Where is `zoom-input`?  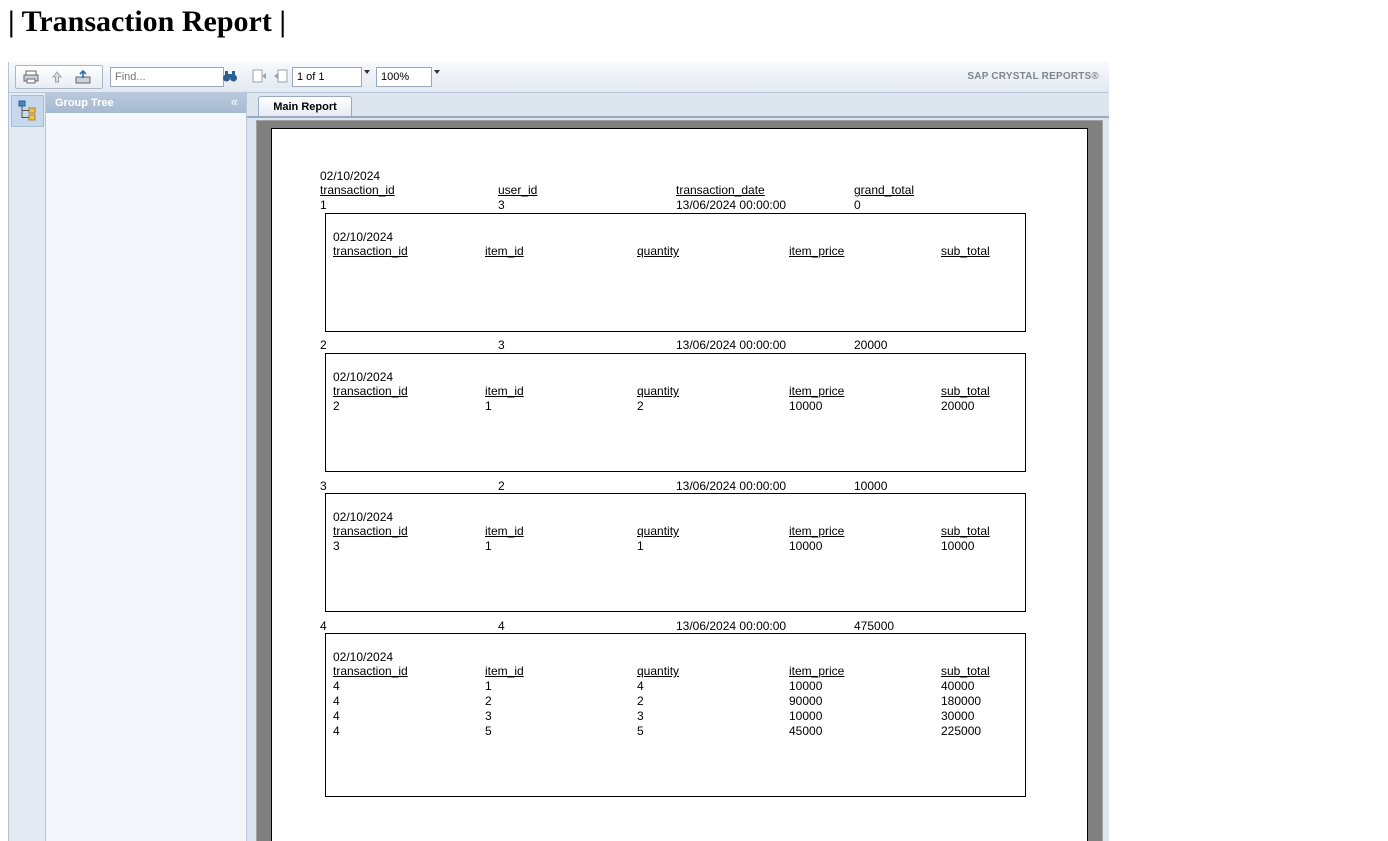 zoom-input is located at coordinates (404, 77).